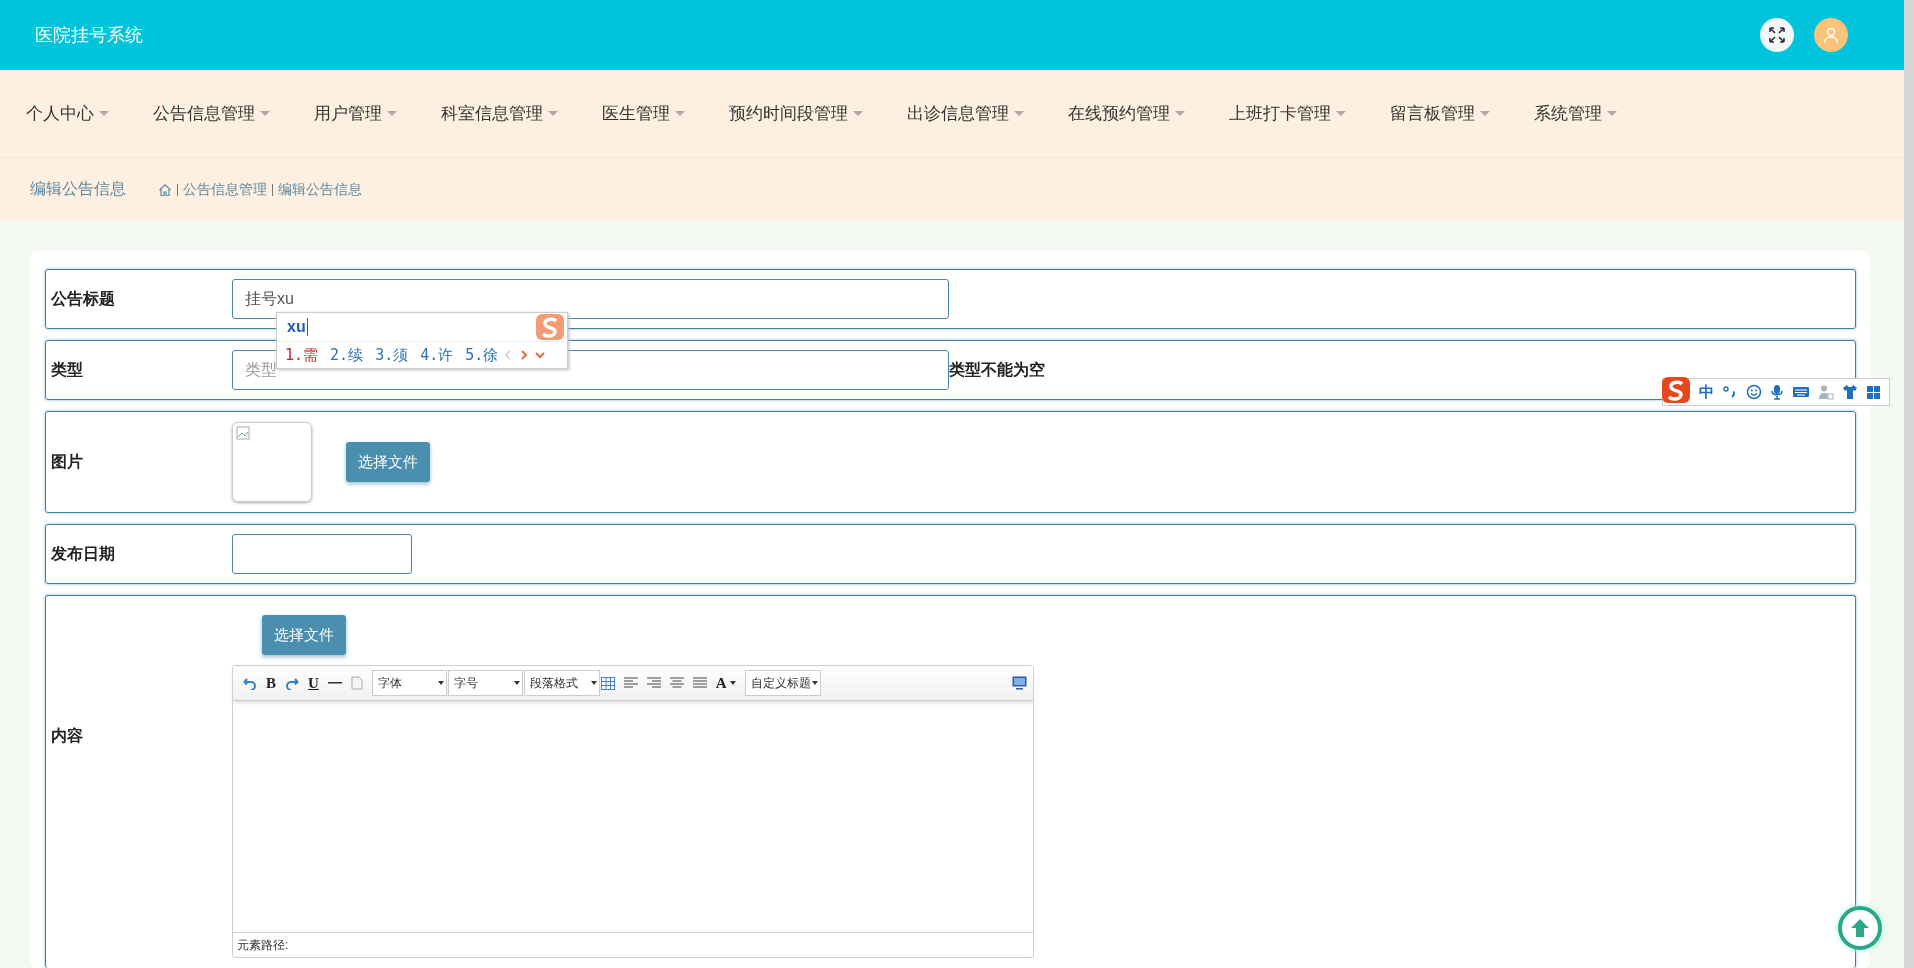  Describe the element at coordinates (1440, 113) in the screenshot. I see `menu-item: 留言板管理` at that location.